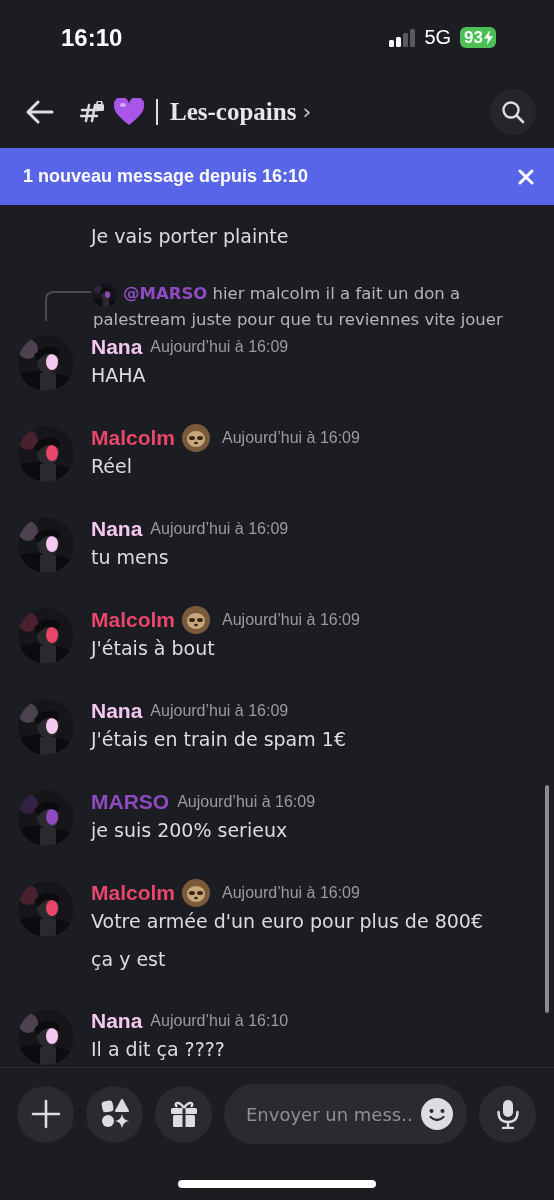 This screenshot has width=554, height=1200. Describe the element at coordinates (119, 375) in the screenshot. I see `message-text: HAHA` at that location.